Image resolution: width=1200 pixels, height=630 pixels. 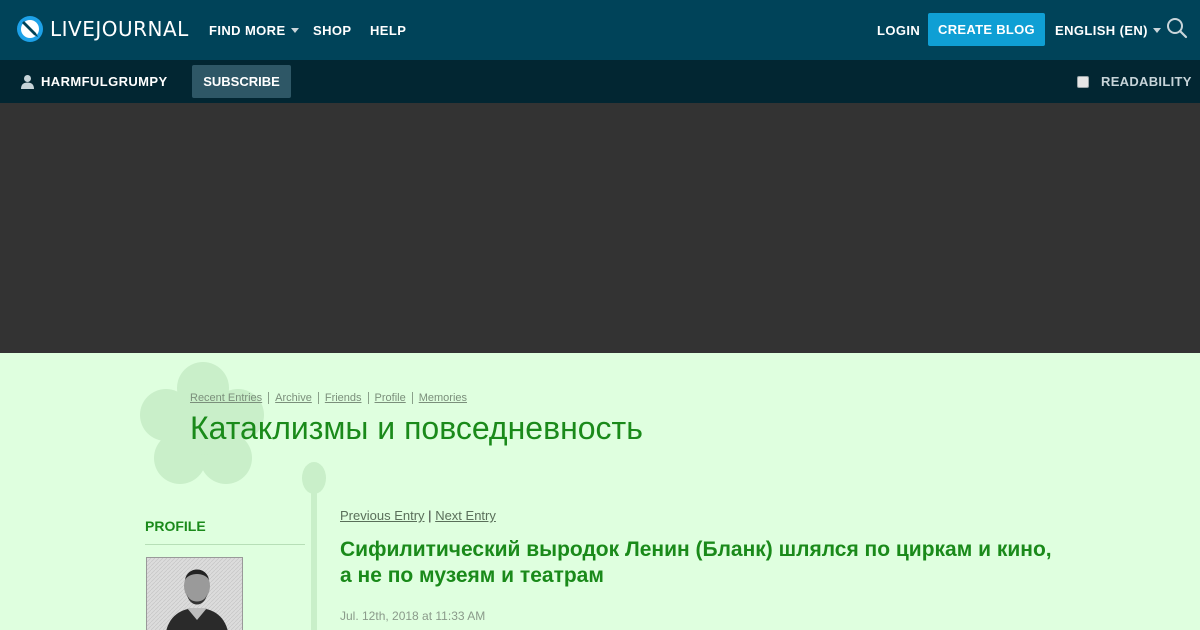 I want to click on journal-user-bar: HARMFULGRUMPY SUBSCRIBE READABILITY, so click(x=600, y=81).